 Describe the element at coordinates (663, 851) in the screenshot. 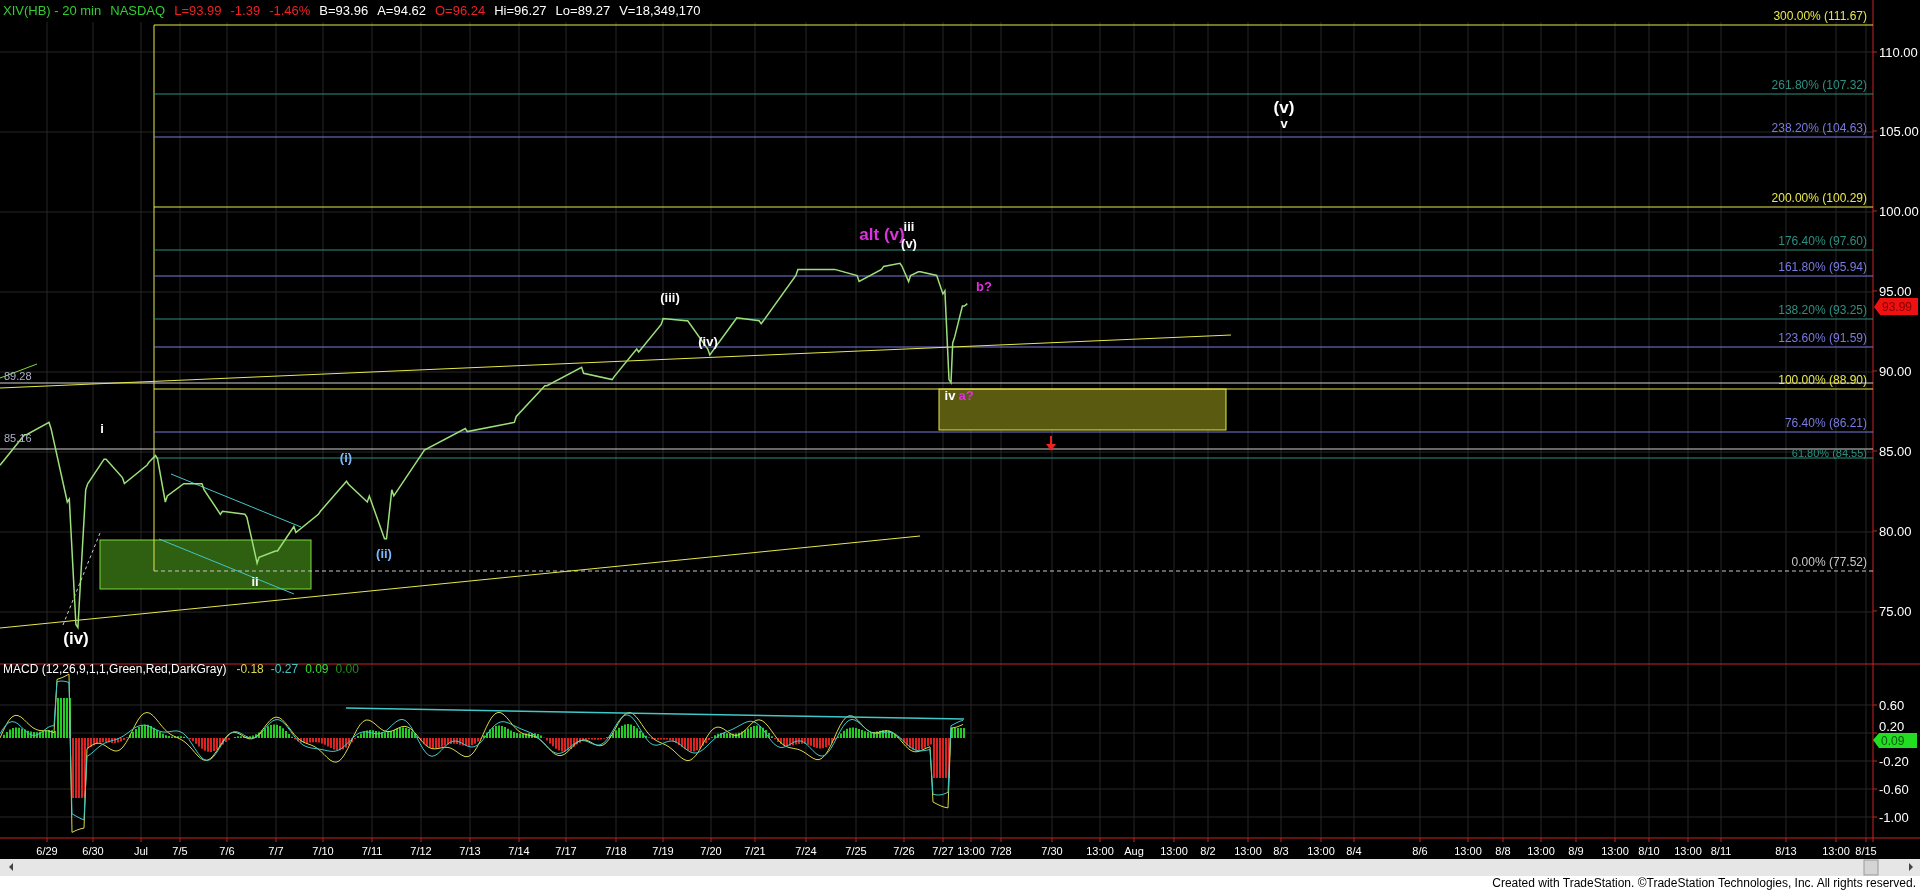

I see `time-axis-label: 7/19` at that location.